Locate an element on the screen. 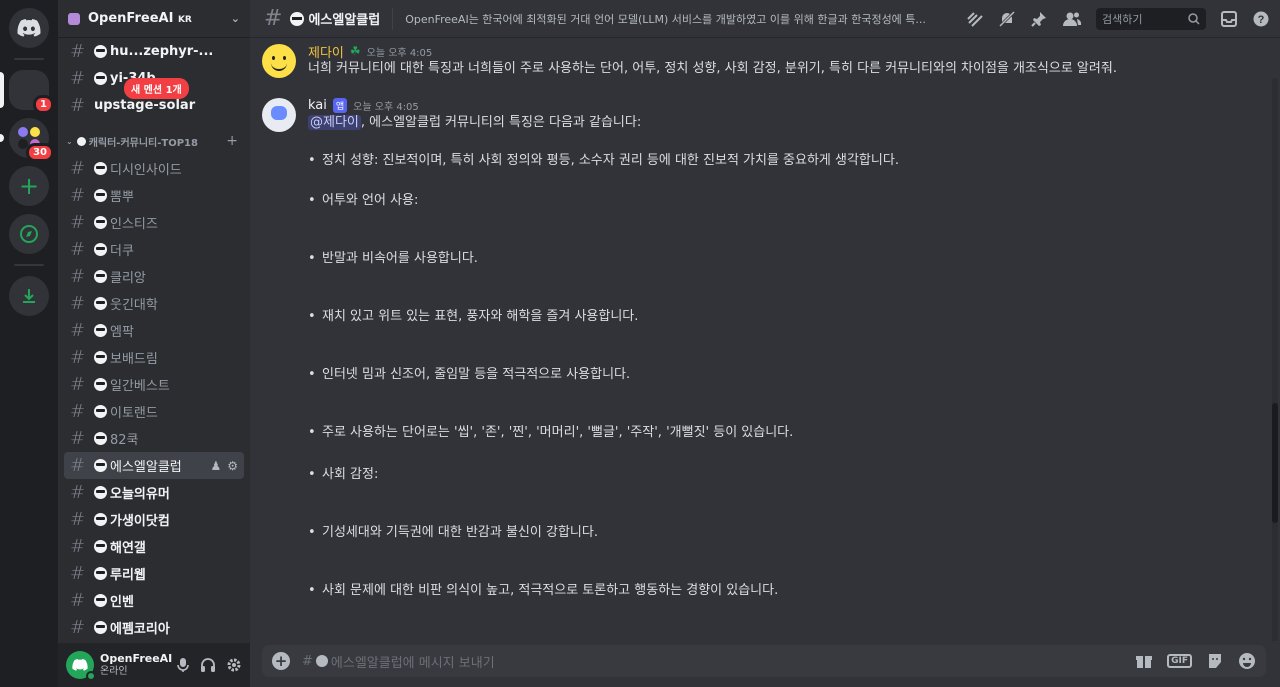  message-intro: , 에스엘알클럽 커뮤니티의 특징은 다음과 같습니다: is located at coordinates (501, 122).